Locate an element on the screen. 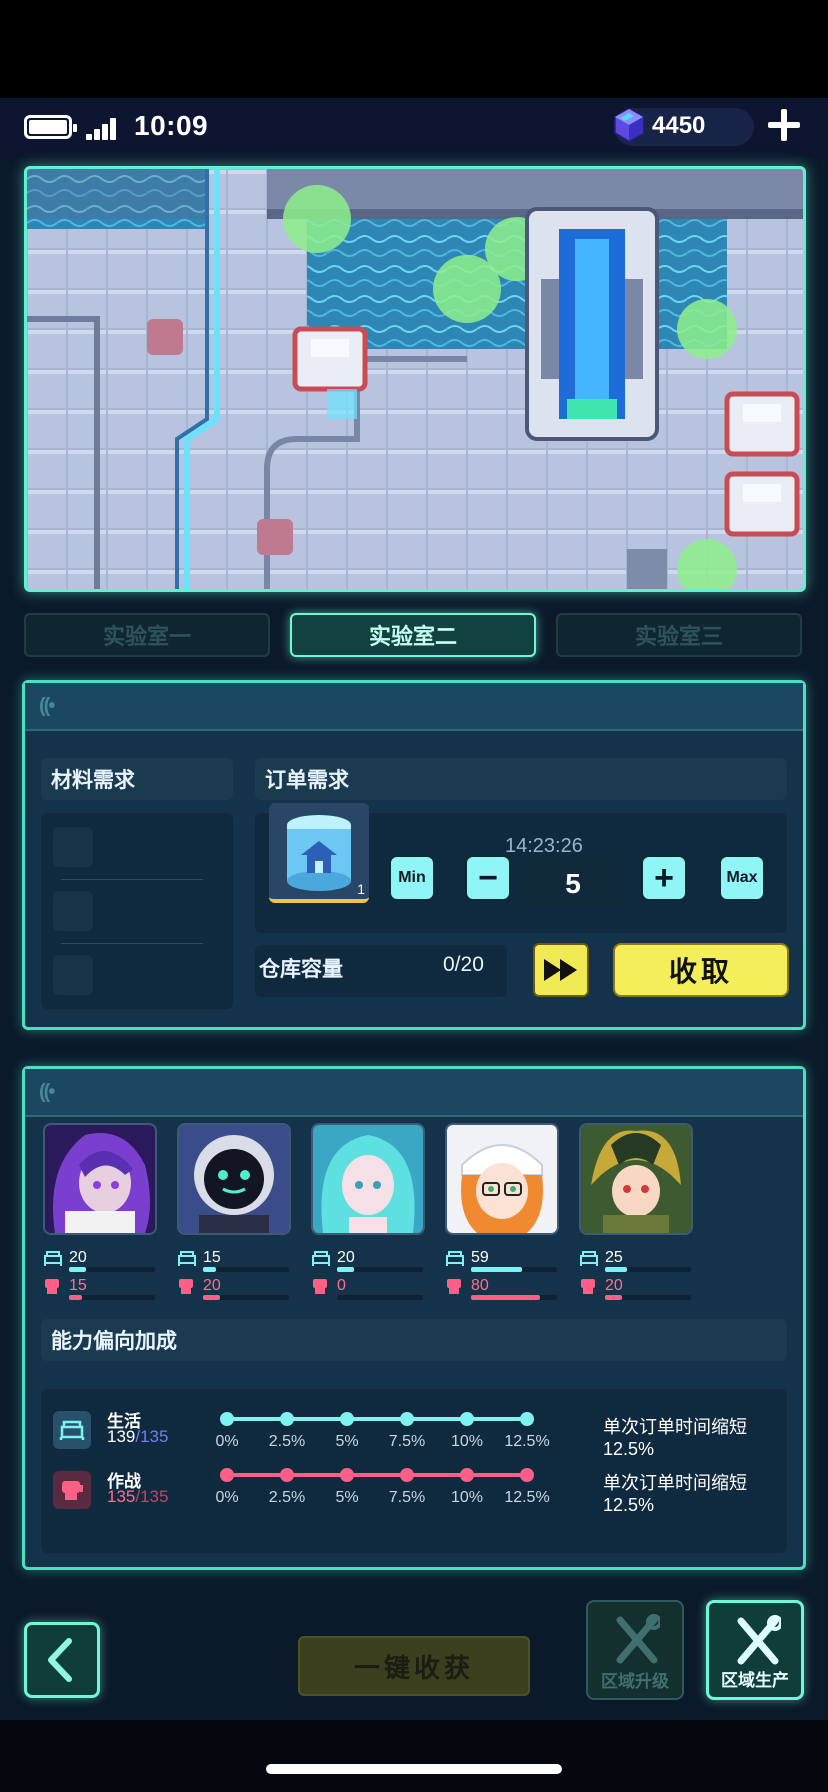 The width and height of the screenshot is (828, 1792). min-button: Min is located at coordinates (412, 878).